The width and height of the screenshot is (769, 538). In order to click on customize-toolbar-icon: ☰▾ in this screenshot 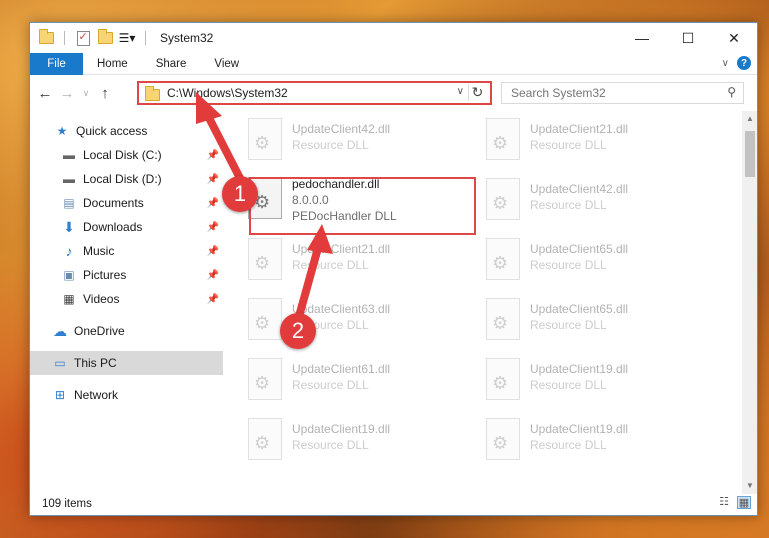, I will do `click(127, 38)`.